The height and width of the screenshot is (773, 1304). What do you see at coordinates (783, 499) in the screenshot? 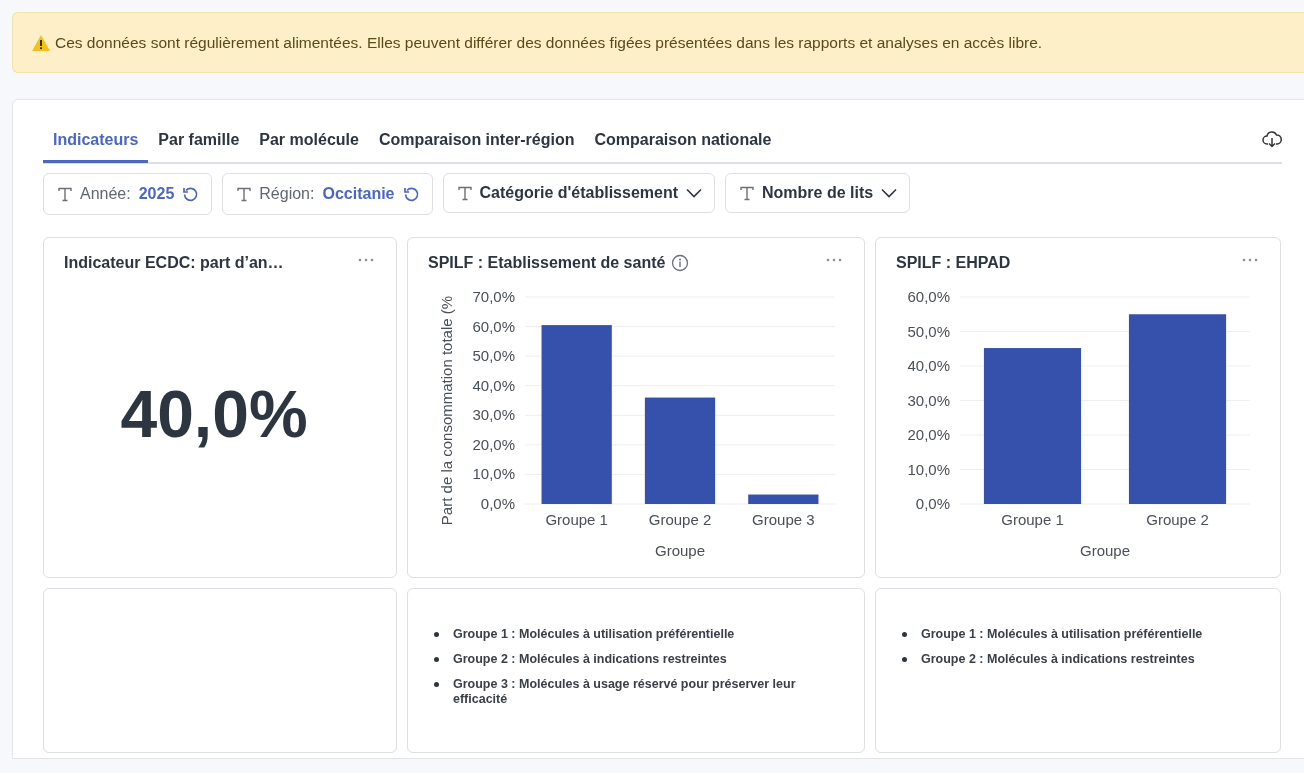
I see `bar` at bounding box center [783, 499].